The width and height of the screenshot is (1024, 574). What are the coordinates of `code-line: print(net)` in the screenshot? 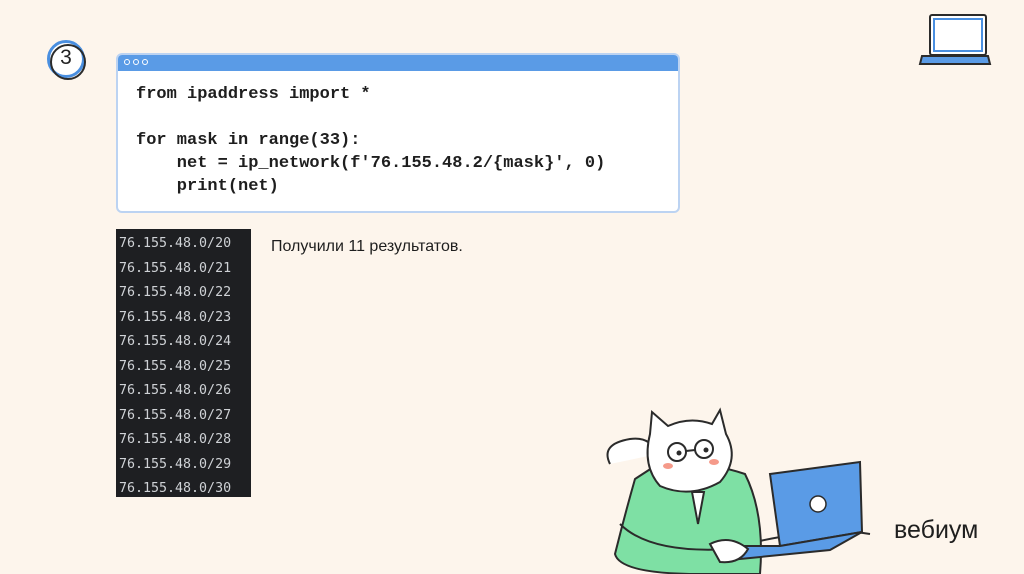 It's located at (207, 186).